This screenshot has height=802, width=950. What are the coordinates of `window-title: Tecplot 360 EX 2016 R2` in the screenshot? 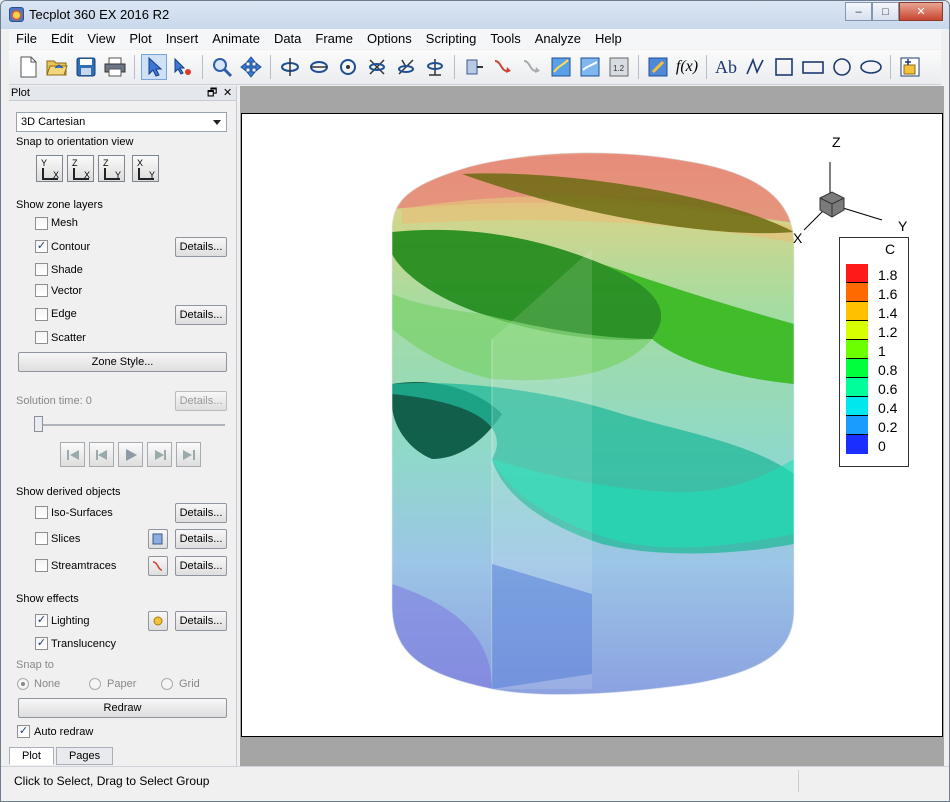 It's located at (99, 14).